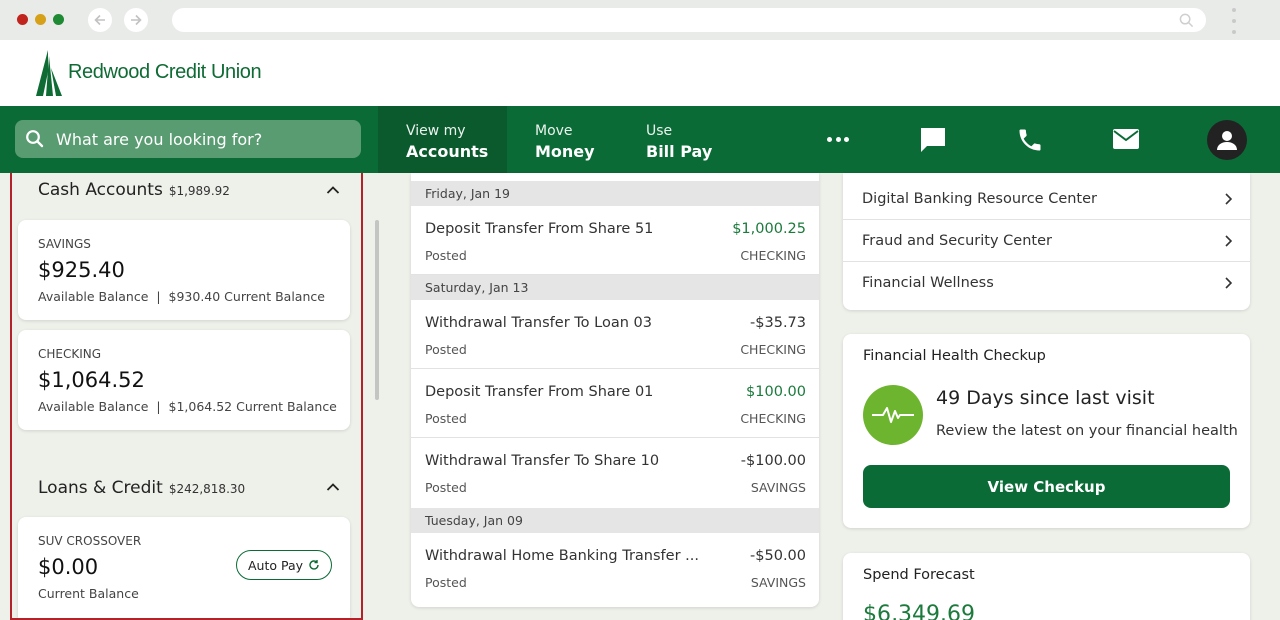 The width and height of the screenshot is (1280, 620). What do you see at coordinates (70, 354) in the screenshot?
I see `account-label: CHECKING` at bounding box center [70, 354].